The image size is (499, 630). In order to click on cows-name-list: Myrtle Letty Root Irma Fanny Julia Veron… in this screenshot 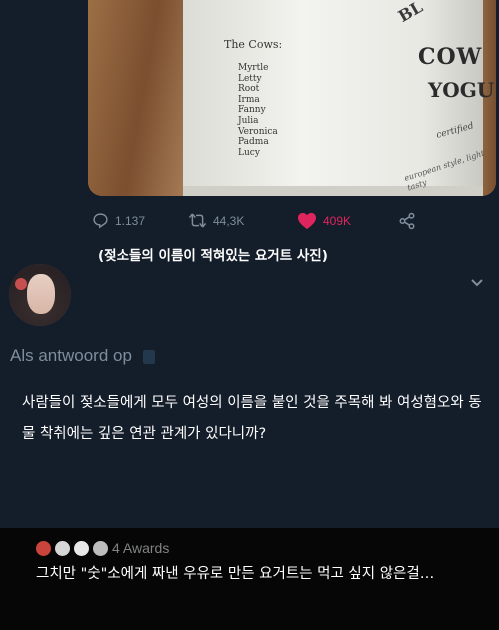, I will do `click(258, 110)`.